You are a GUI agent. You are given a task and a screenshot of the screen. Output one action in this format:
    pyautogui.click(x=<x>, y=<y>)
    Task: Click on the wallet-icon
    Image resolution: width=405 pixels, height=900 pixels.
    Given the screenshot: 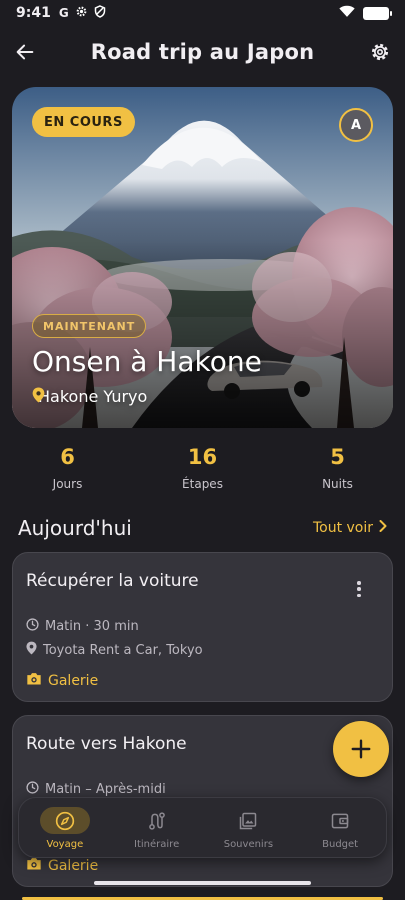 What is the action you would take?
    pyautogui.click(x=340, y=820)
    